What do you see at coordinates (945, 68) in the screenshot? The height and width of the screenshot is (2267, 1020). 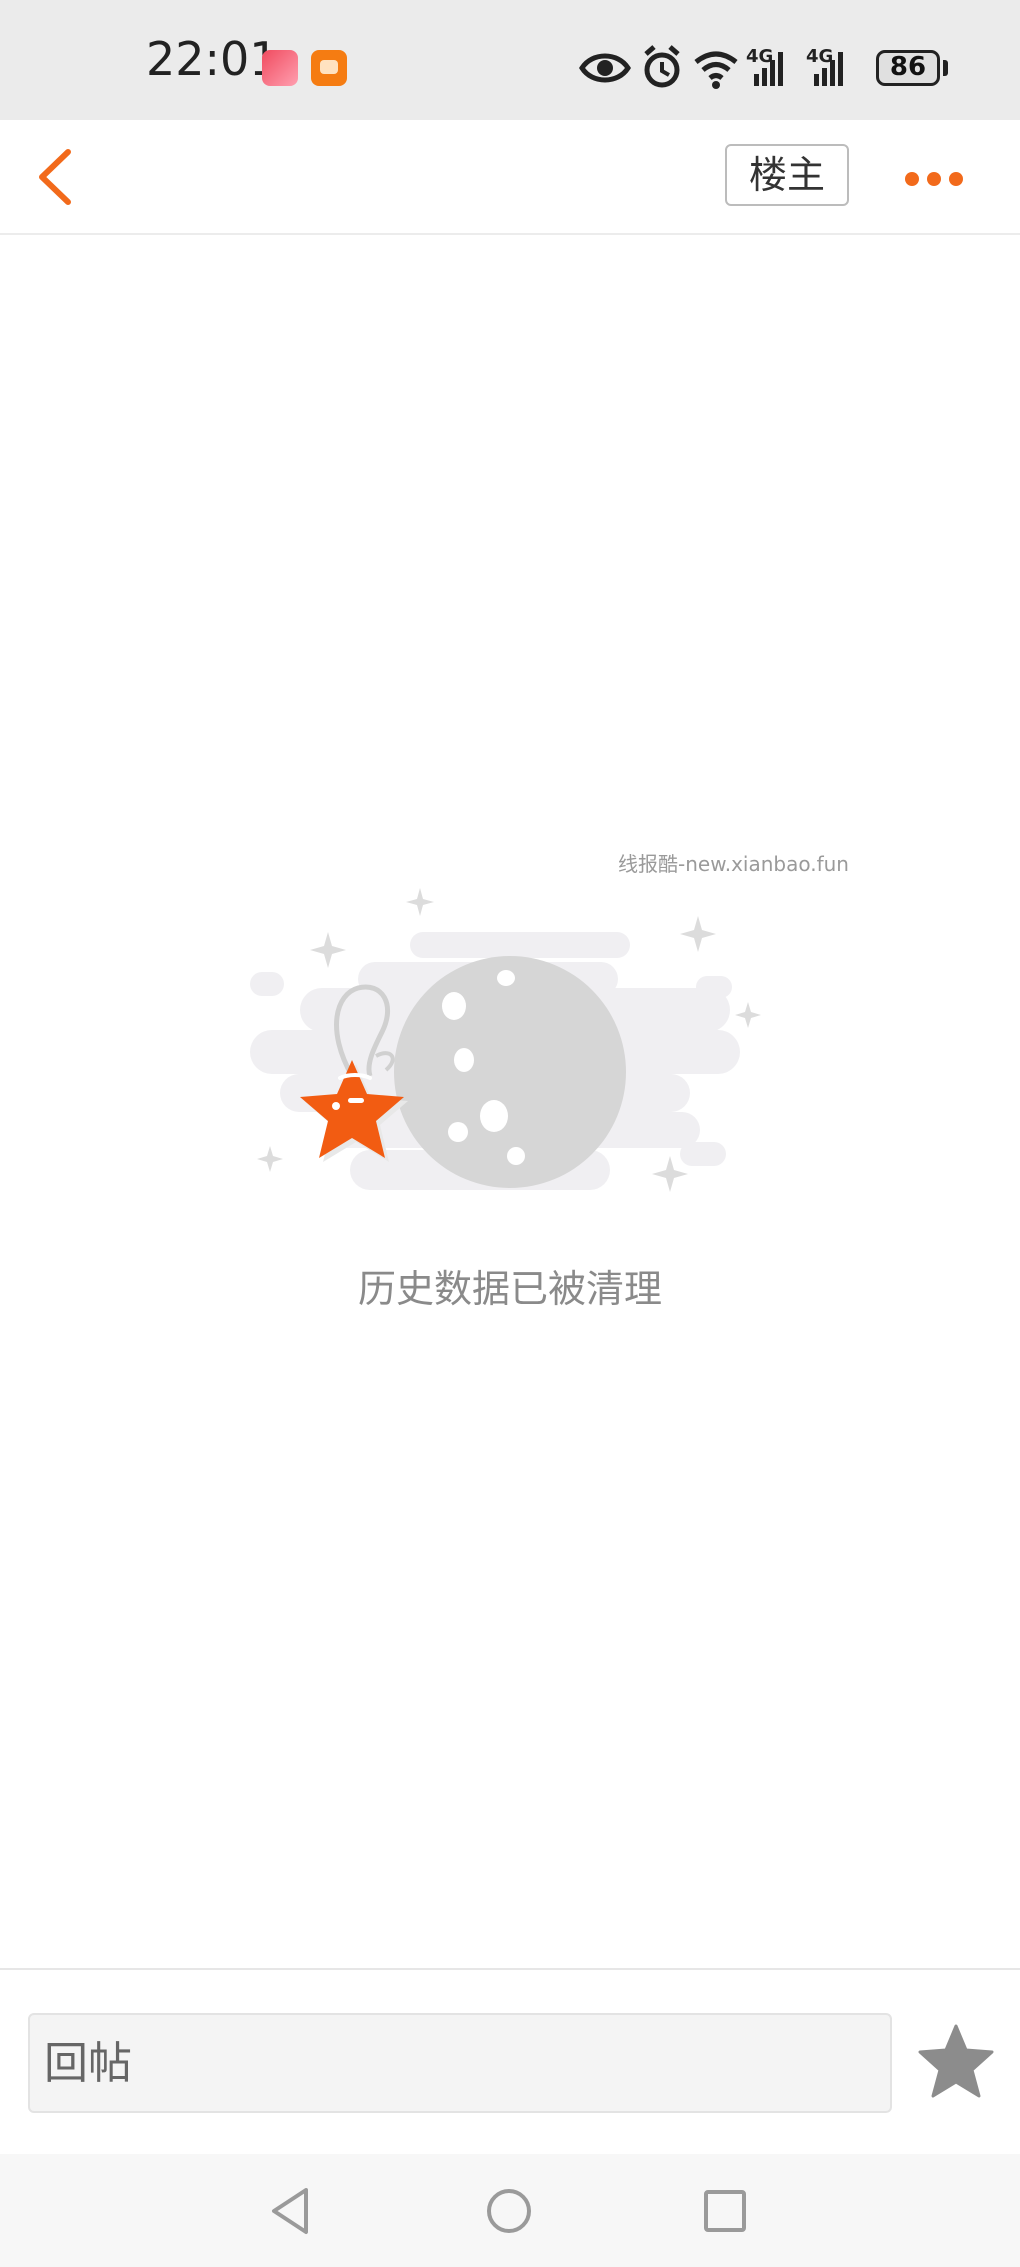 I see `battery-tip` at bounding box center [945, 68].